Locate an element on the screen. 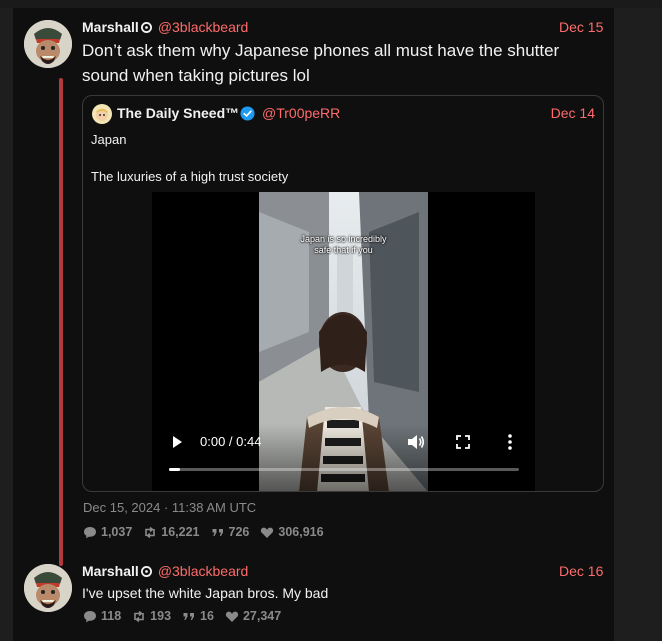 This screenshot has width=662, height=641. reply-stat: 118 is located at coordinates (102, 616).